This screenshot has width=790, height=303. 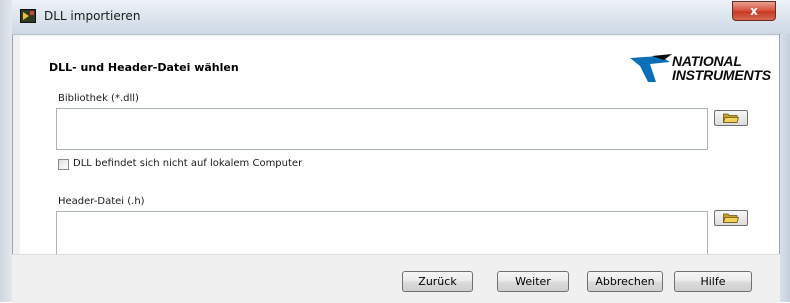 I want to click on title-bar: DLL importieren x, so click(x=401, y=17).